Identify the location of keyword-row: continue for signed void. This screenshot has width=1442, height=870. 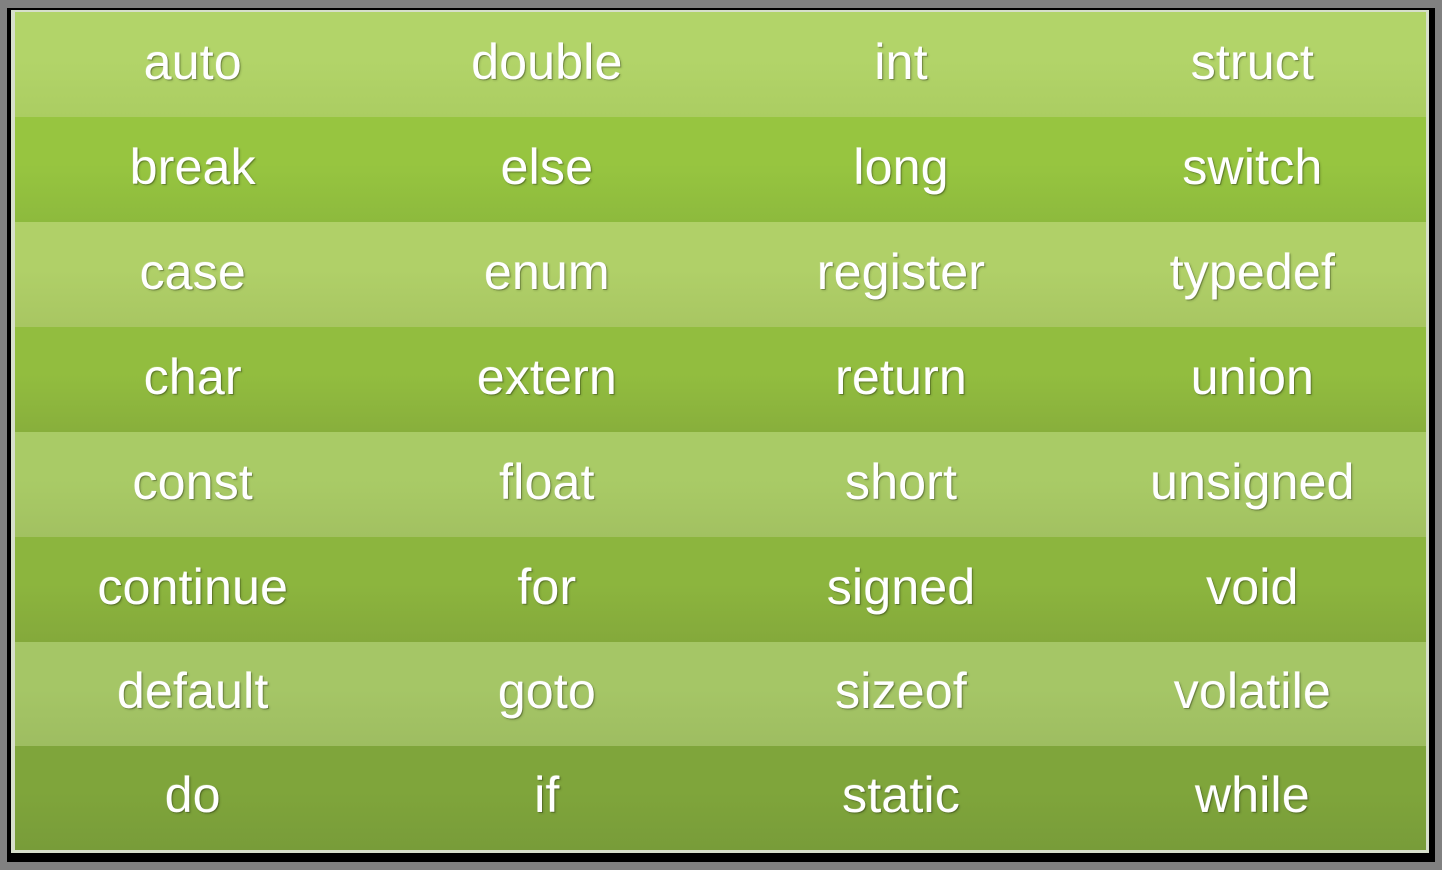
(720, 589).